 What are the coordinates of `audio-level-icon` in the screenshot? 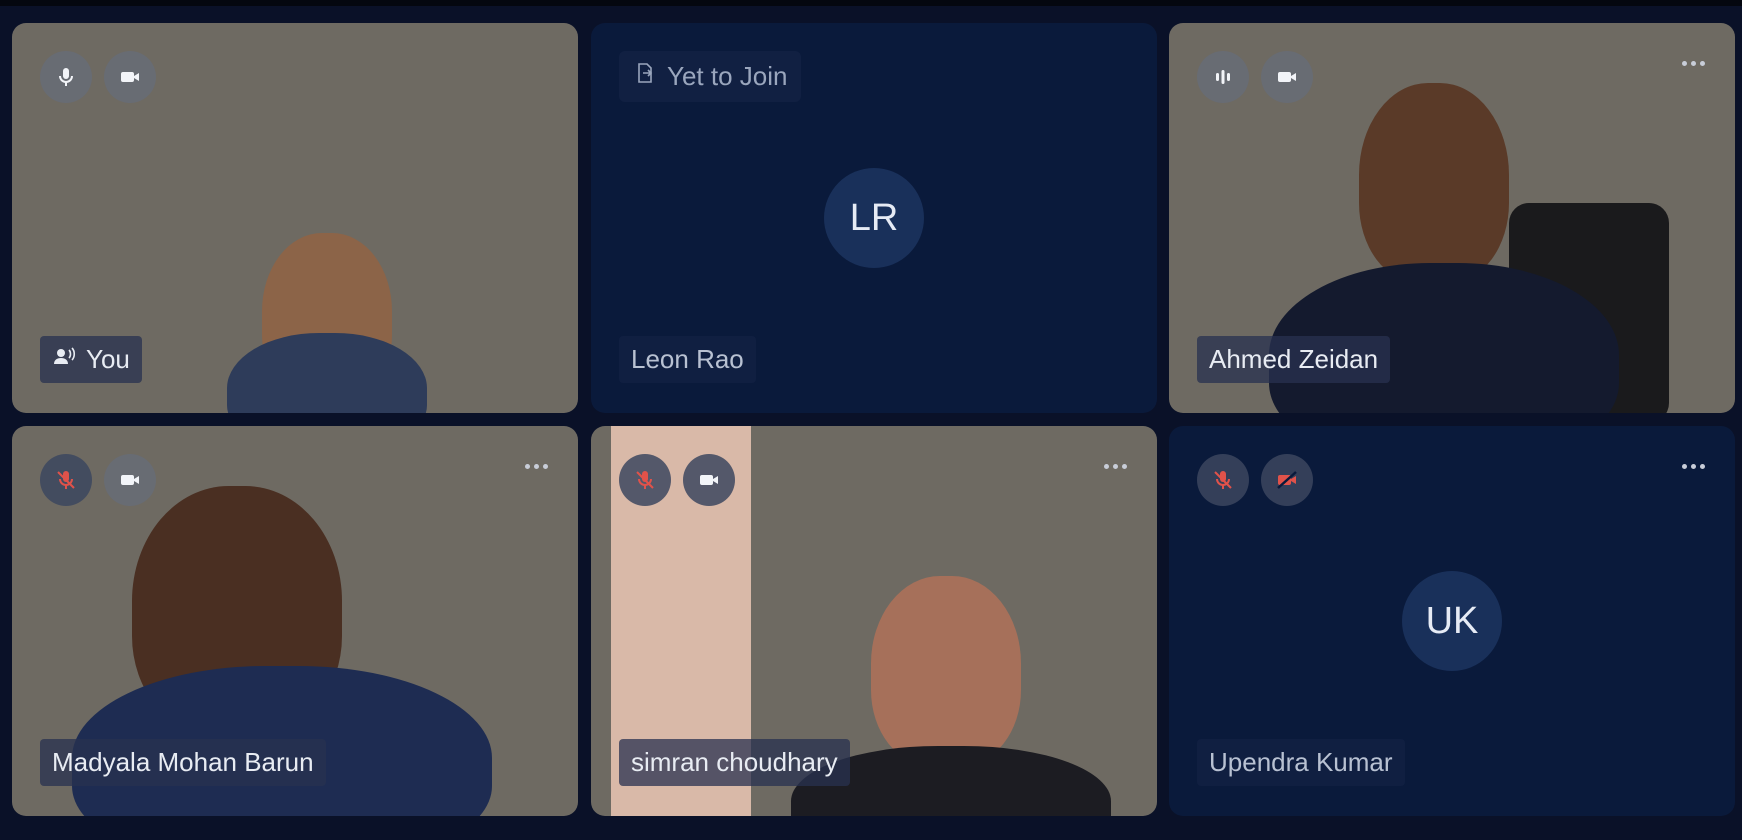 It's located at (1223, 77).